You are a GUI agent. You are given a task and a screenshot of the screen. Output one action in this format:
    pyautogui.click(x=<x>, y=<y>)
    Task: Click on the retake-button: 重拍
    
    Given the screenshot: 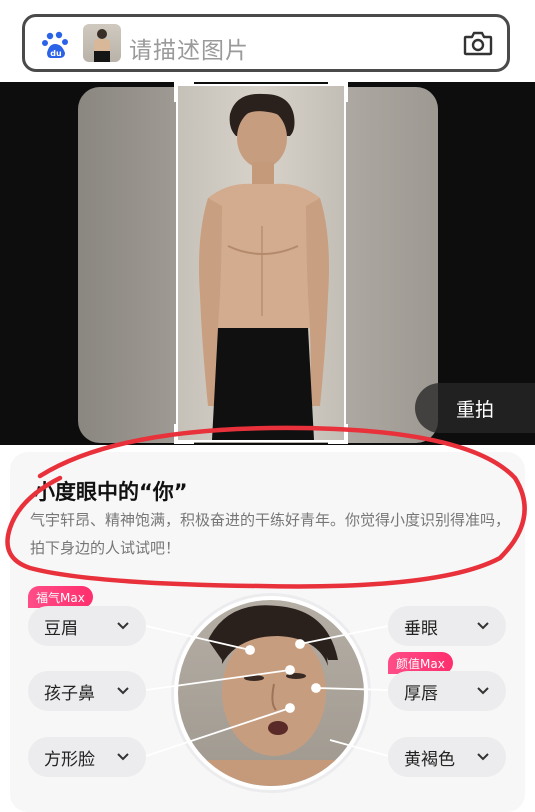 What is the action you would take?
    pyautogui.click(x=475, y=408)
    